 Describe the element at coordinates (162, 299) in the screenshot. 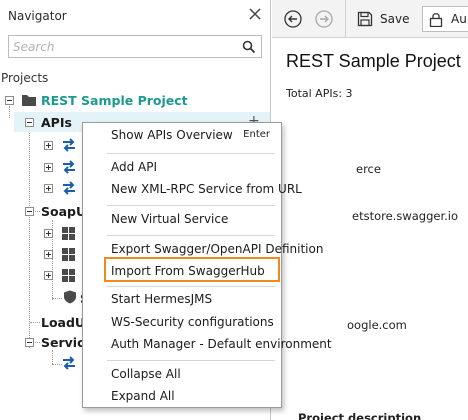

I see `menu-item-label: Start HermesJMS` at that location.